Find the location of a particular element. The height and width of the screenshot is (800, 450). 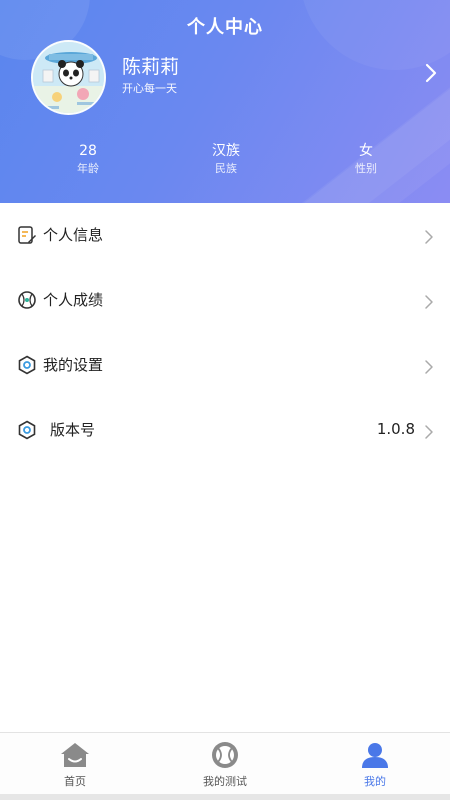

tab-label: 首页 is located at coordinates (75, 781).